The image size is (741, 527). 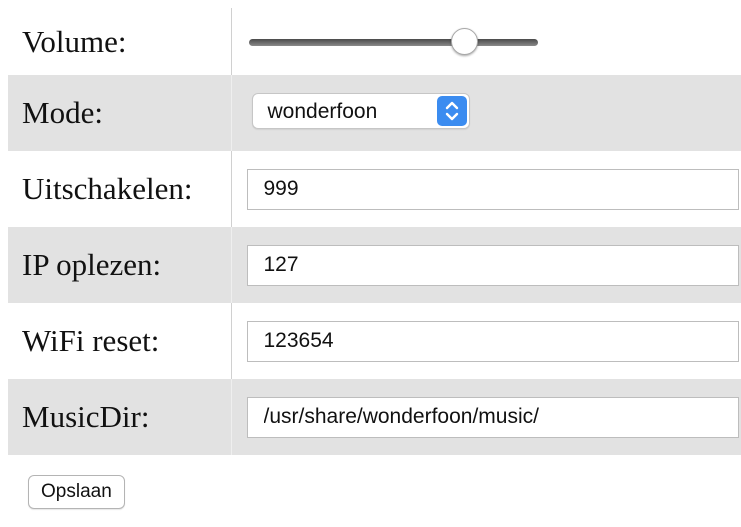 What do you see at coordinates (120, 113) in the screenshot?
I see `mode-label: Mode:` at bounding box center [120, 113].